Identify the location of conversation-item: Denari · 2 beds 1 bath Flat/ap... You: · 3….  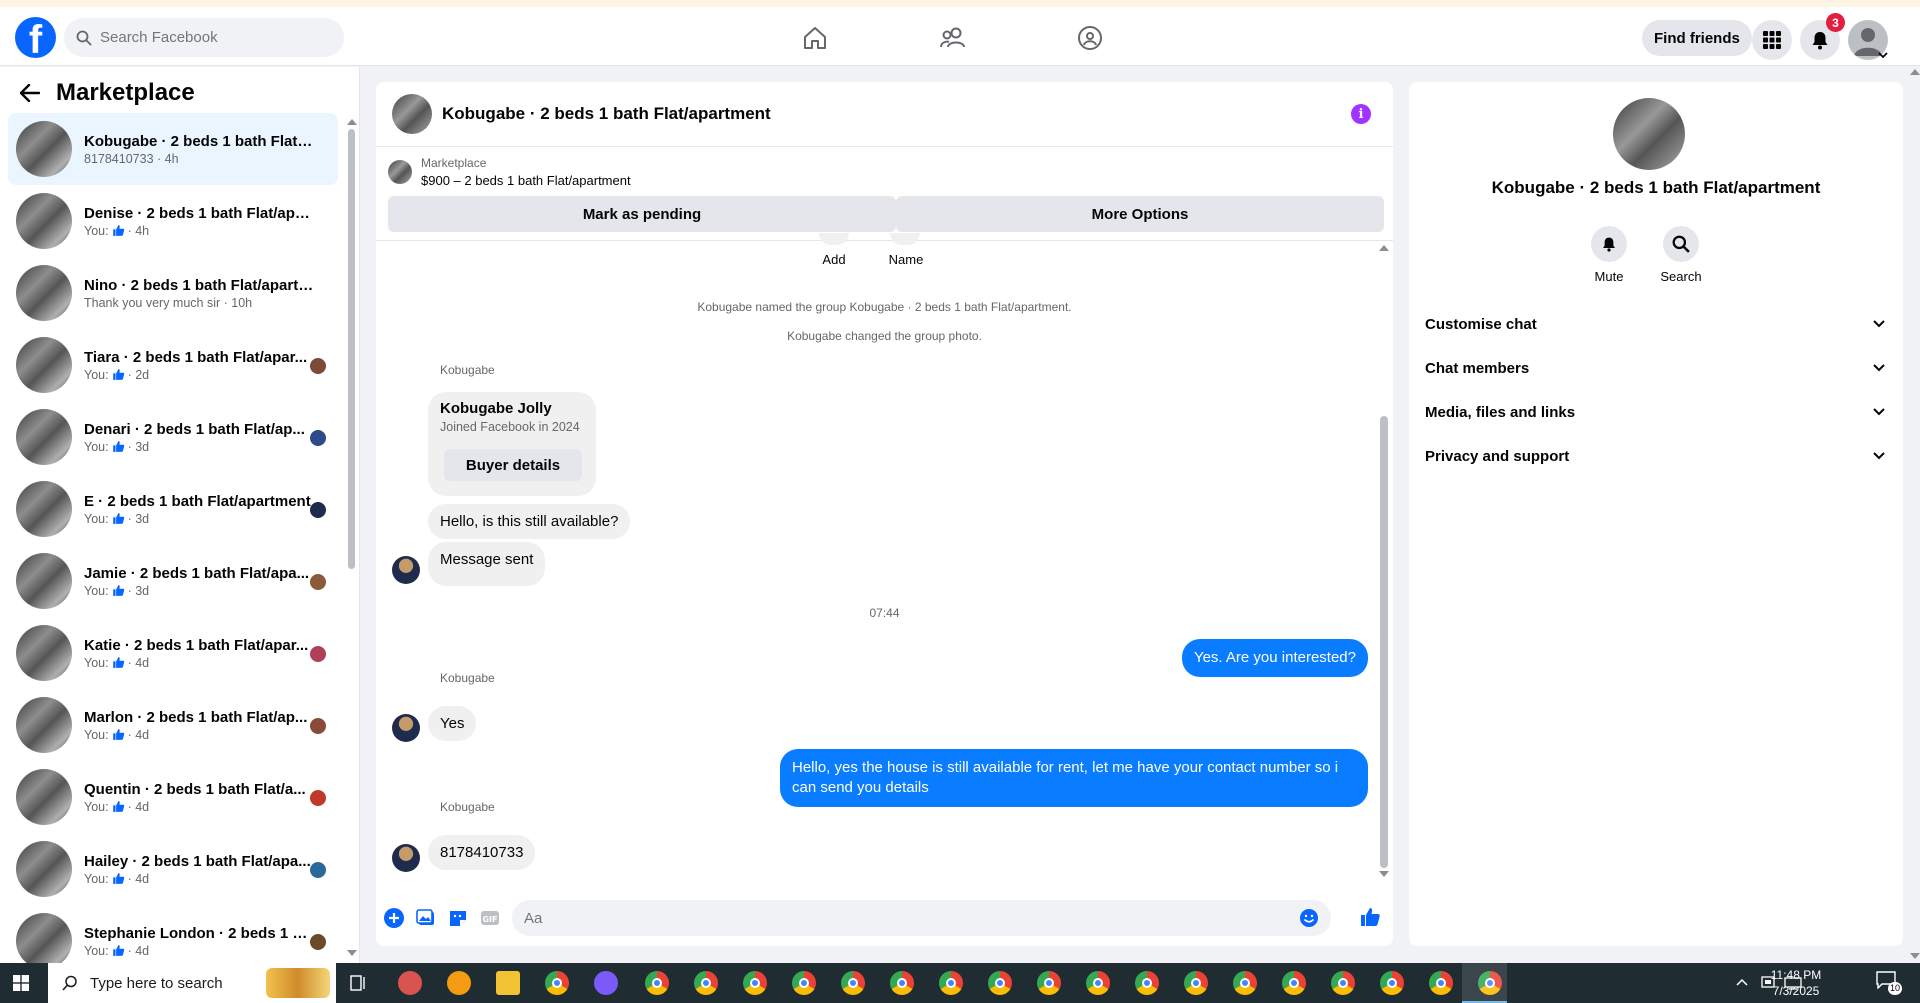
(173, 437).